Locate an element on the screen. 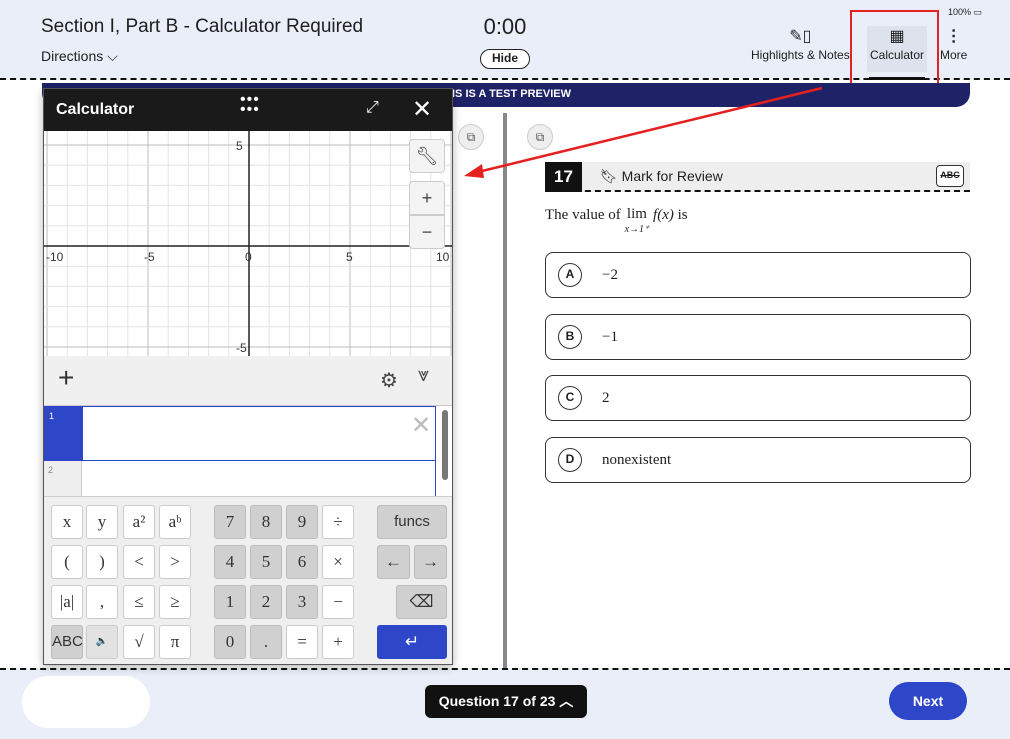 The height and width of the screenshot is (739, 1010). expression-list: 1 ✕ 2 is located at coordinates (248, 451).